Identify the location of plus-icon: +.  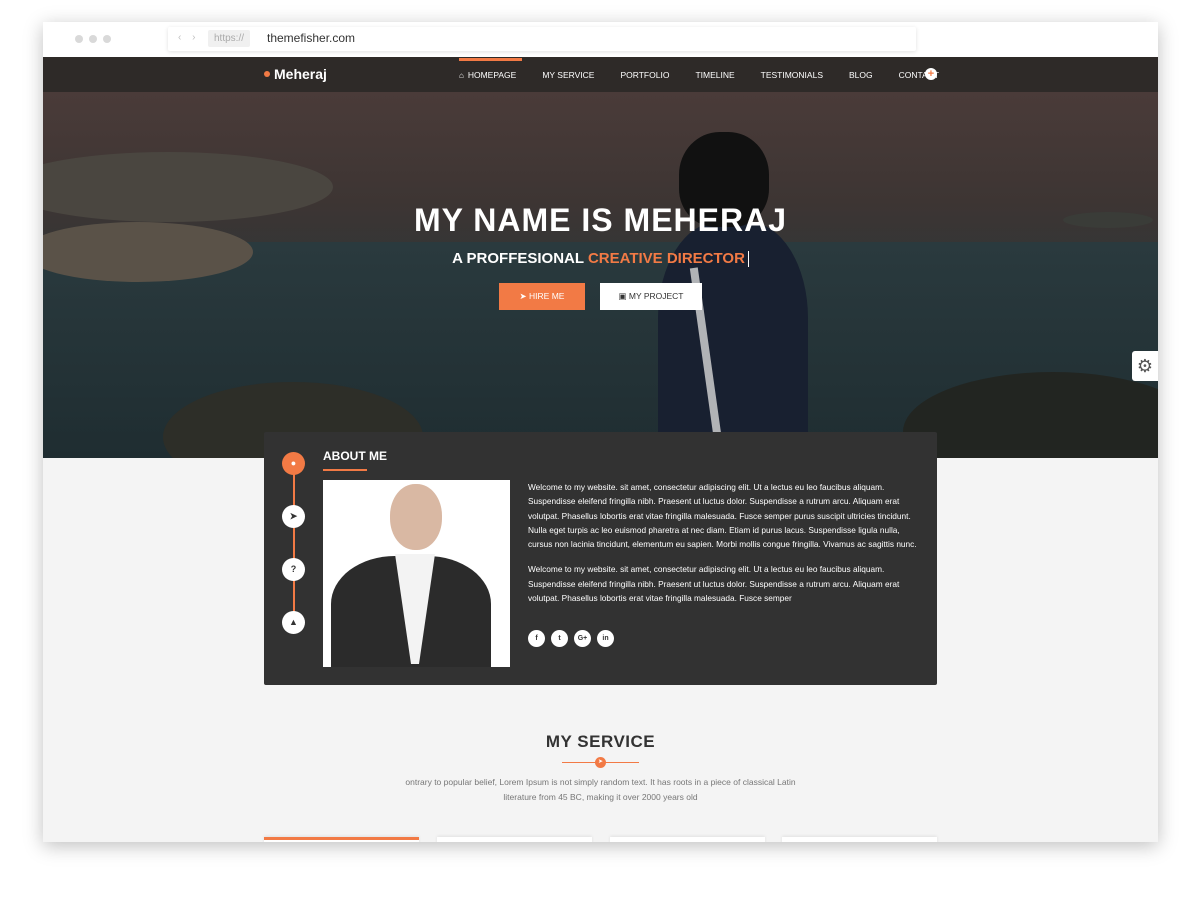
(931, 74).